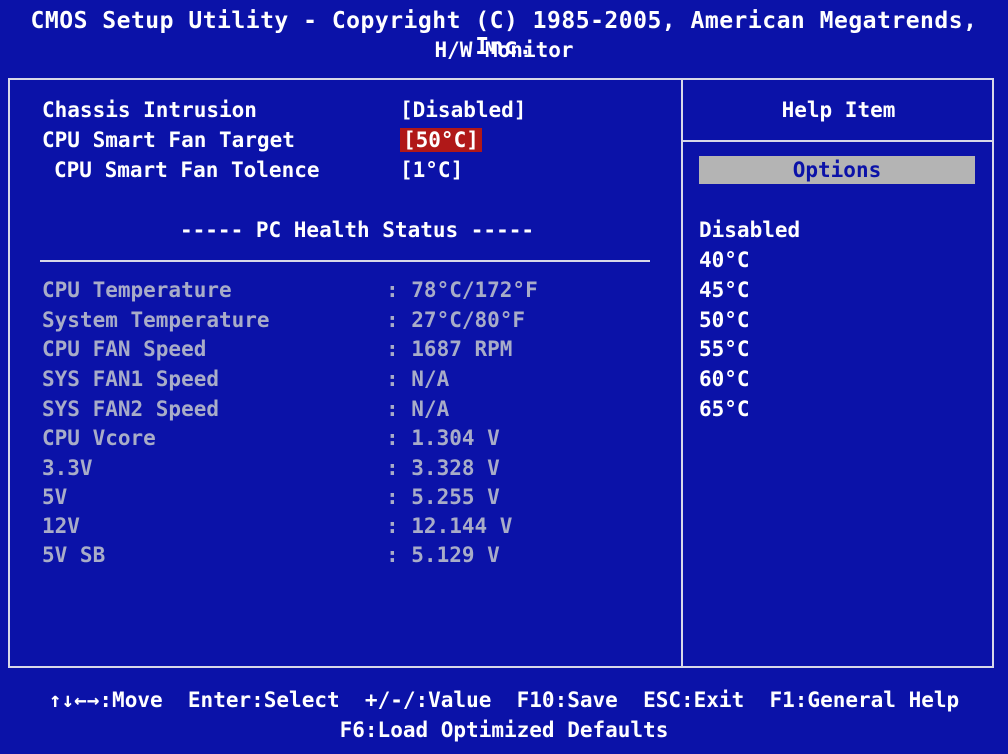 The height and width of the screenshot is (754, 1008). I want to click on option-item: 45°C, so click(724, 290).